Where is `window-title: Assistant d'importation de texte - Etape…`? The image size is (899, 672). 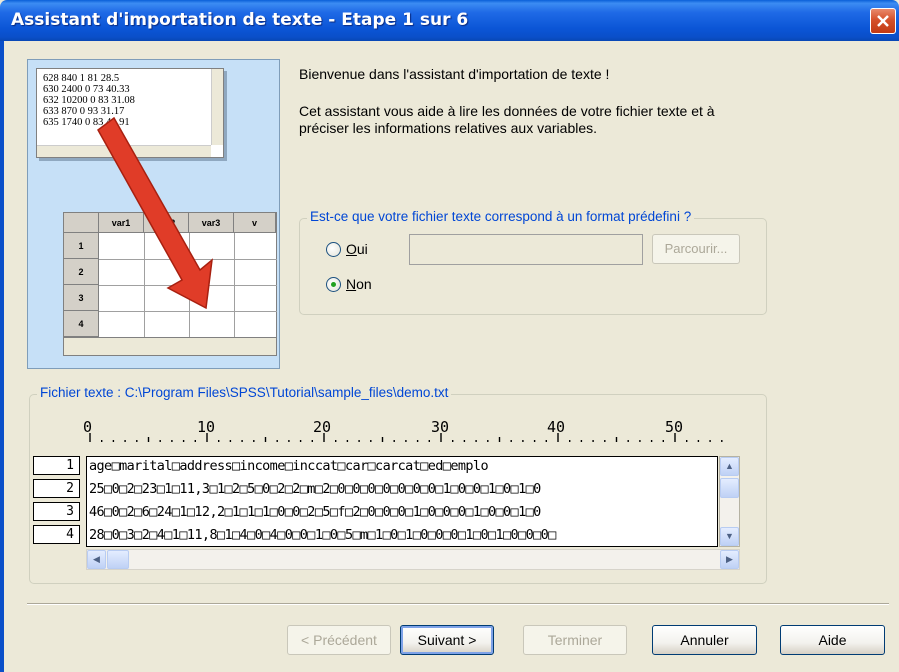 window-title: Assistant d'importation de texte - Etape… is located at coordinates (240, 20).